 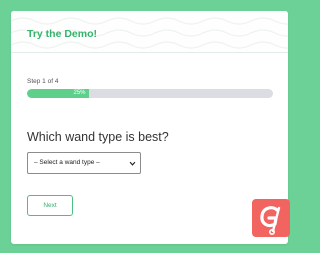 I want to click on step-indicator: Step 1 of 4, so click(x=43, y=81).